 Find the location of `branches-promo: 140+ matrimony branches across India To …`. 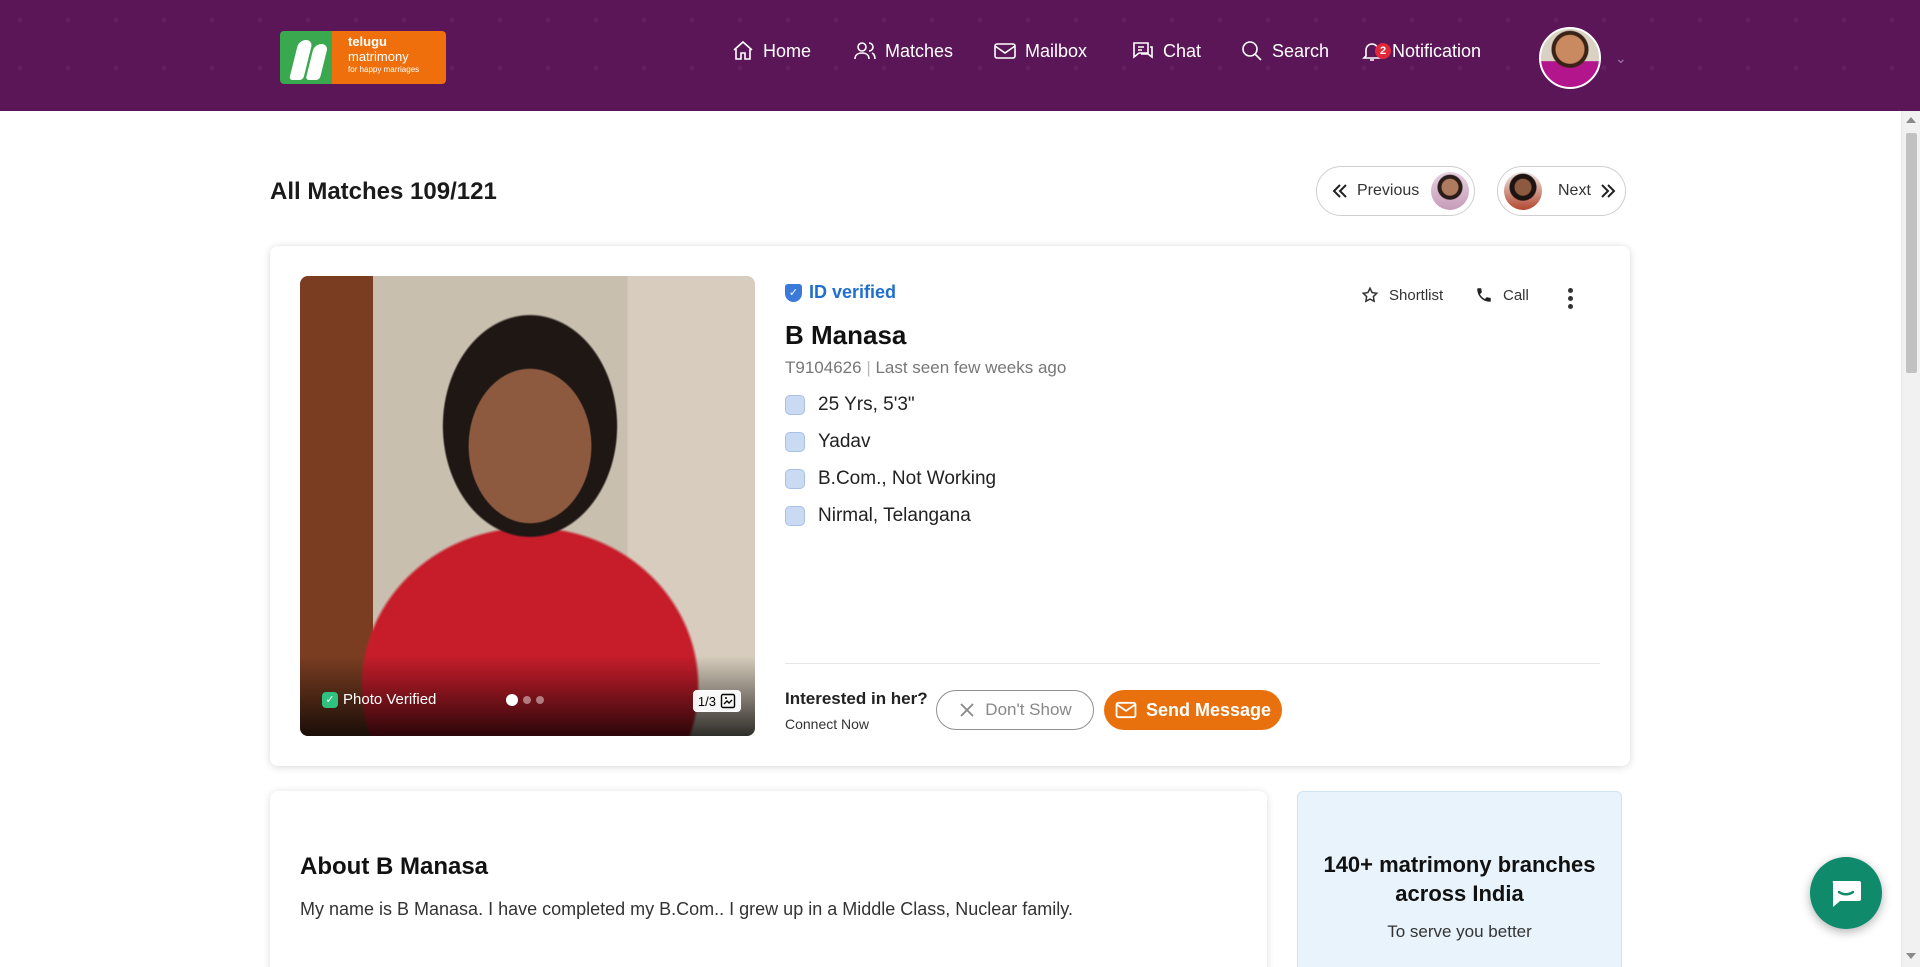

branches-promo: 140+ matrimony branches across India To … is located at coordinates (1459, 879).